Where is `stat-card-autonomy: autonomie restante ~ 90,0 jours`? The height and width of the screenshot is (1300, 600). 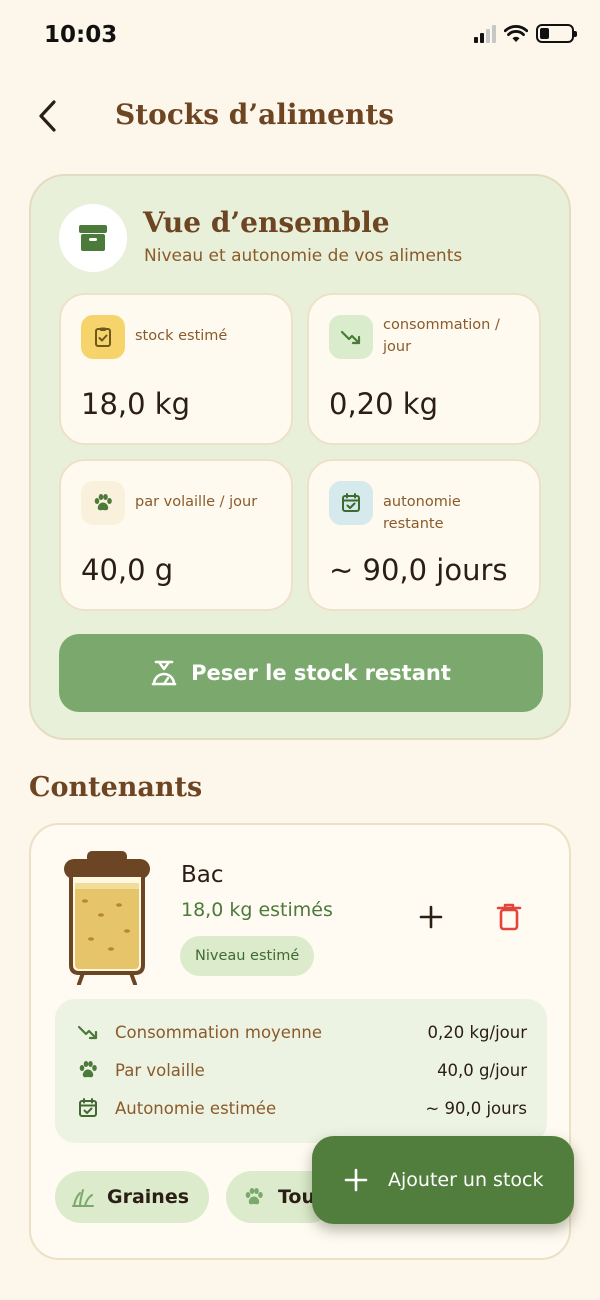
stat-card-autonomy: autonomie restante ~ 90,0 jours is located at coordinates (424, 535).